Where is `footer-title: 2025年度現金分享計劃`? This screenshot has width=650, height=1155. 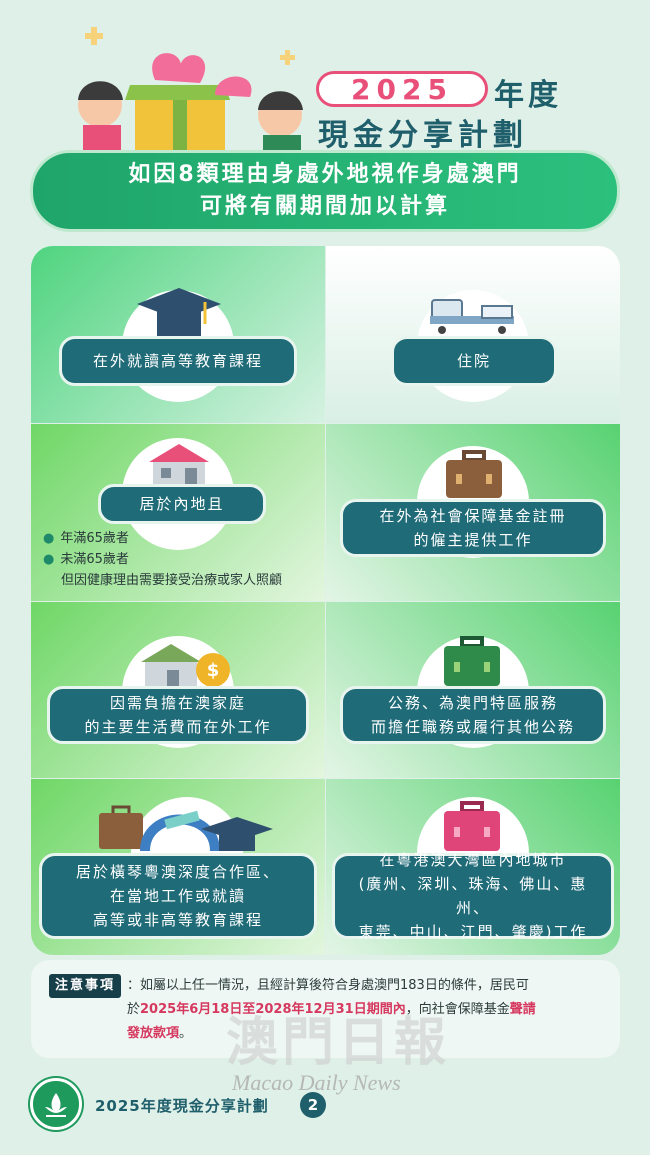 footer-title: 2025年度現金分享計劃 is located at coordinates (182, 1106).